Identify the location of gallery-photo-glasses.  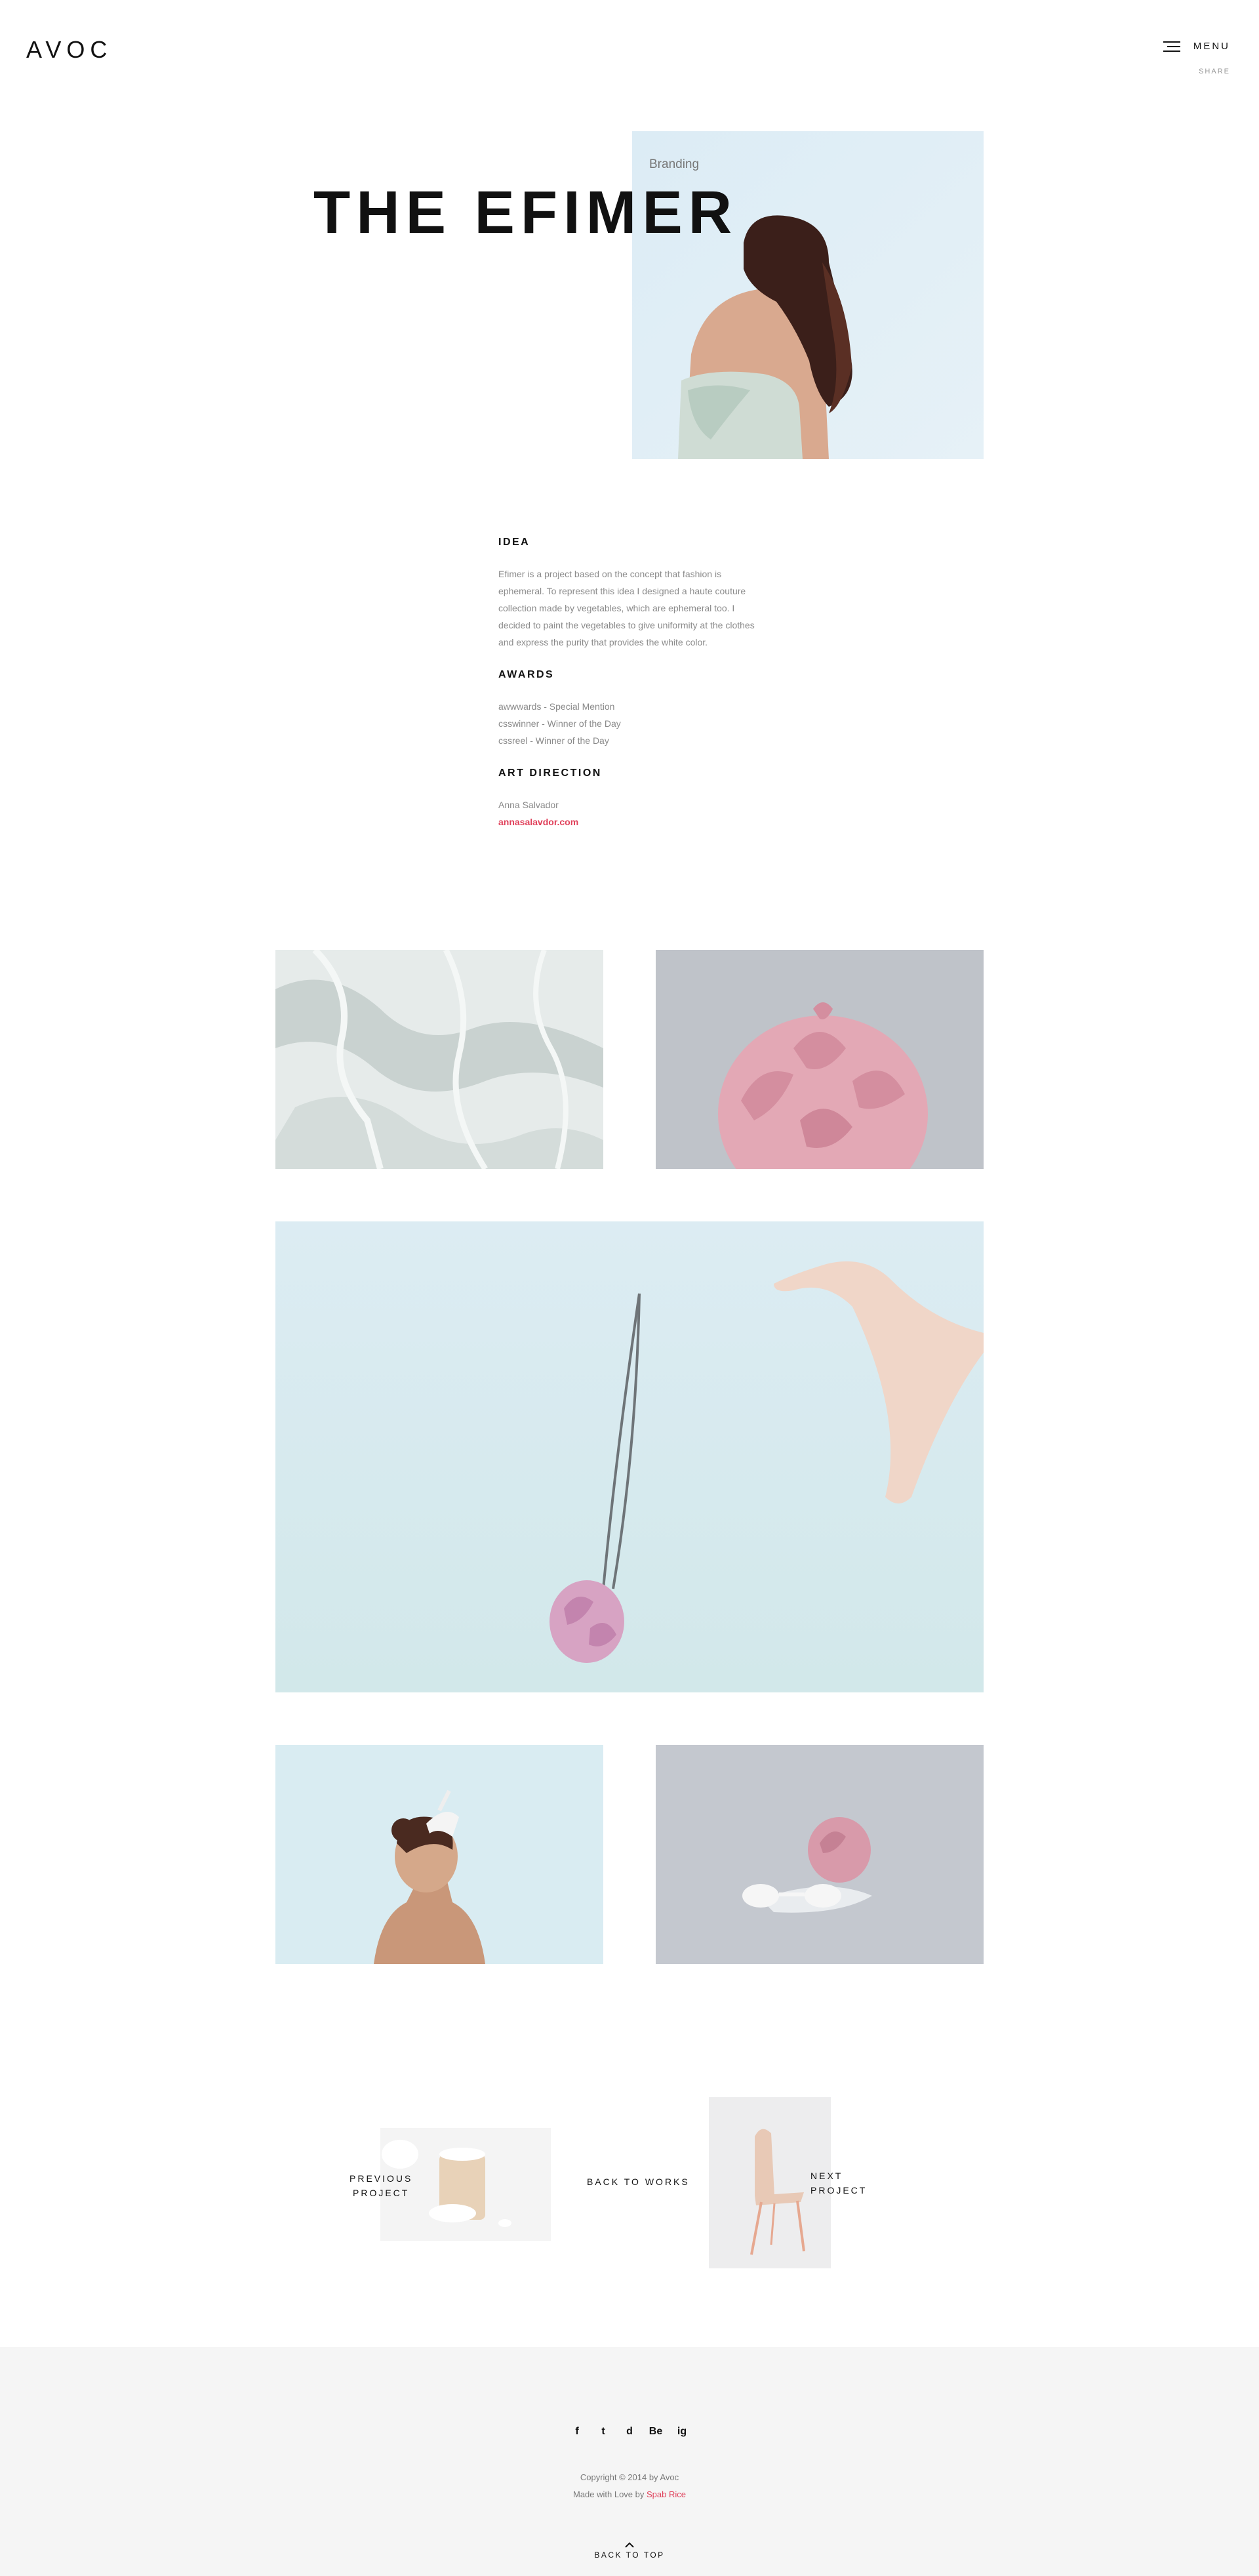
(820, 1855).